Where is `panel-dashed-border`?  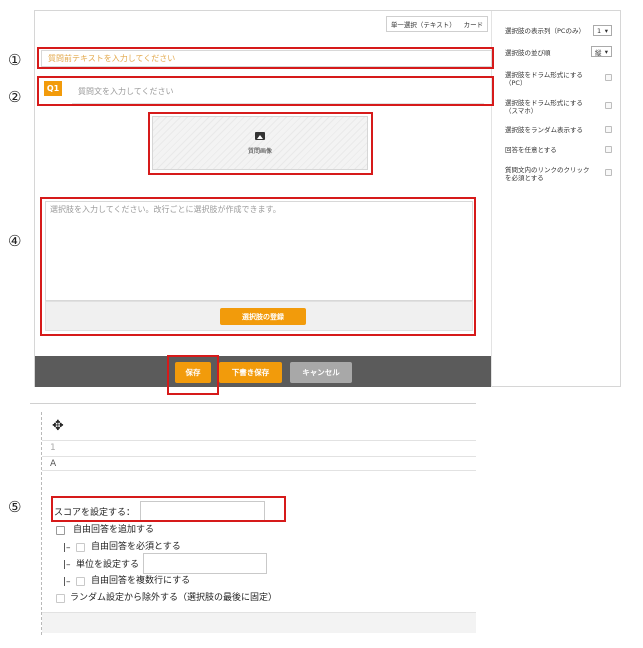 panel-dashed-border is located at coordinates (41, 523).